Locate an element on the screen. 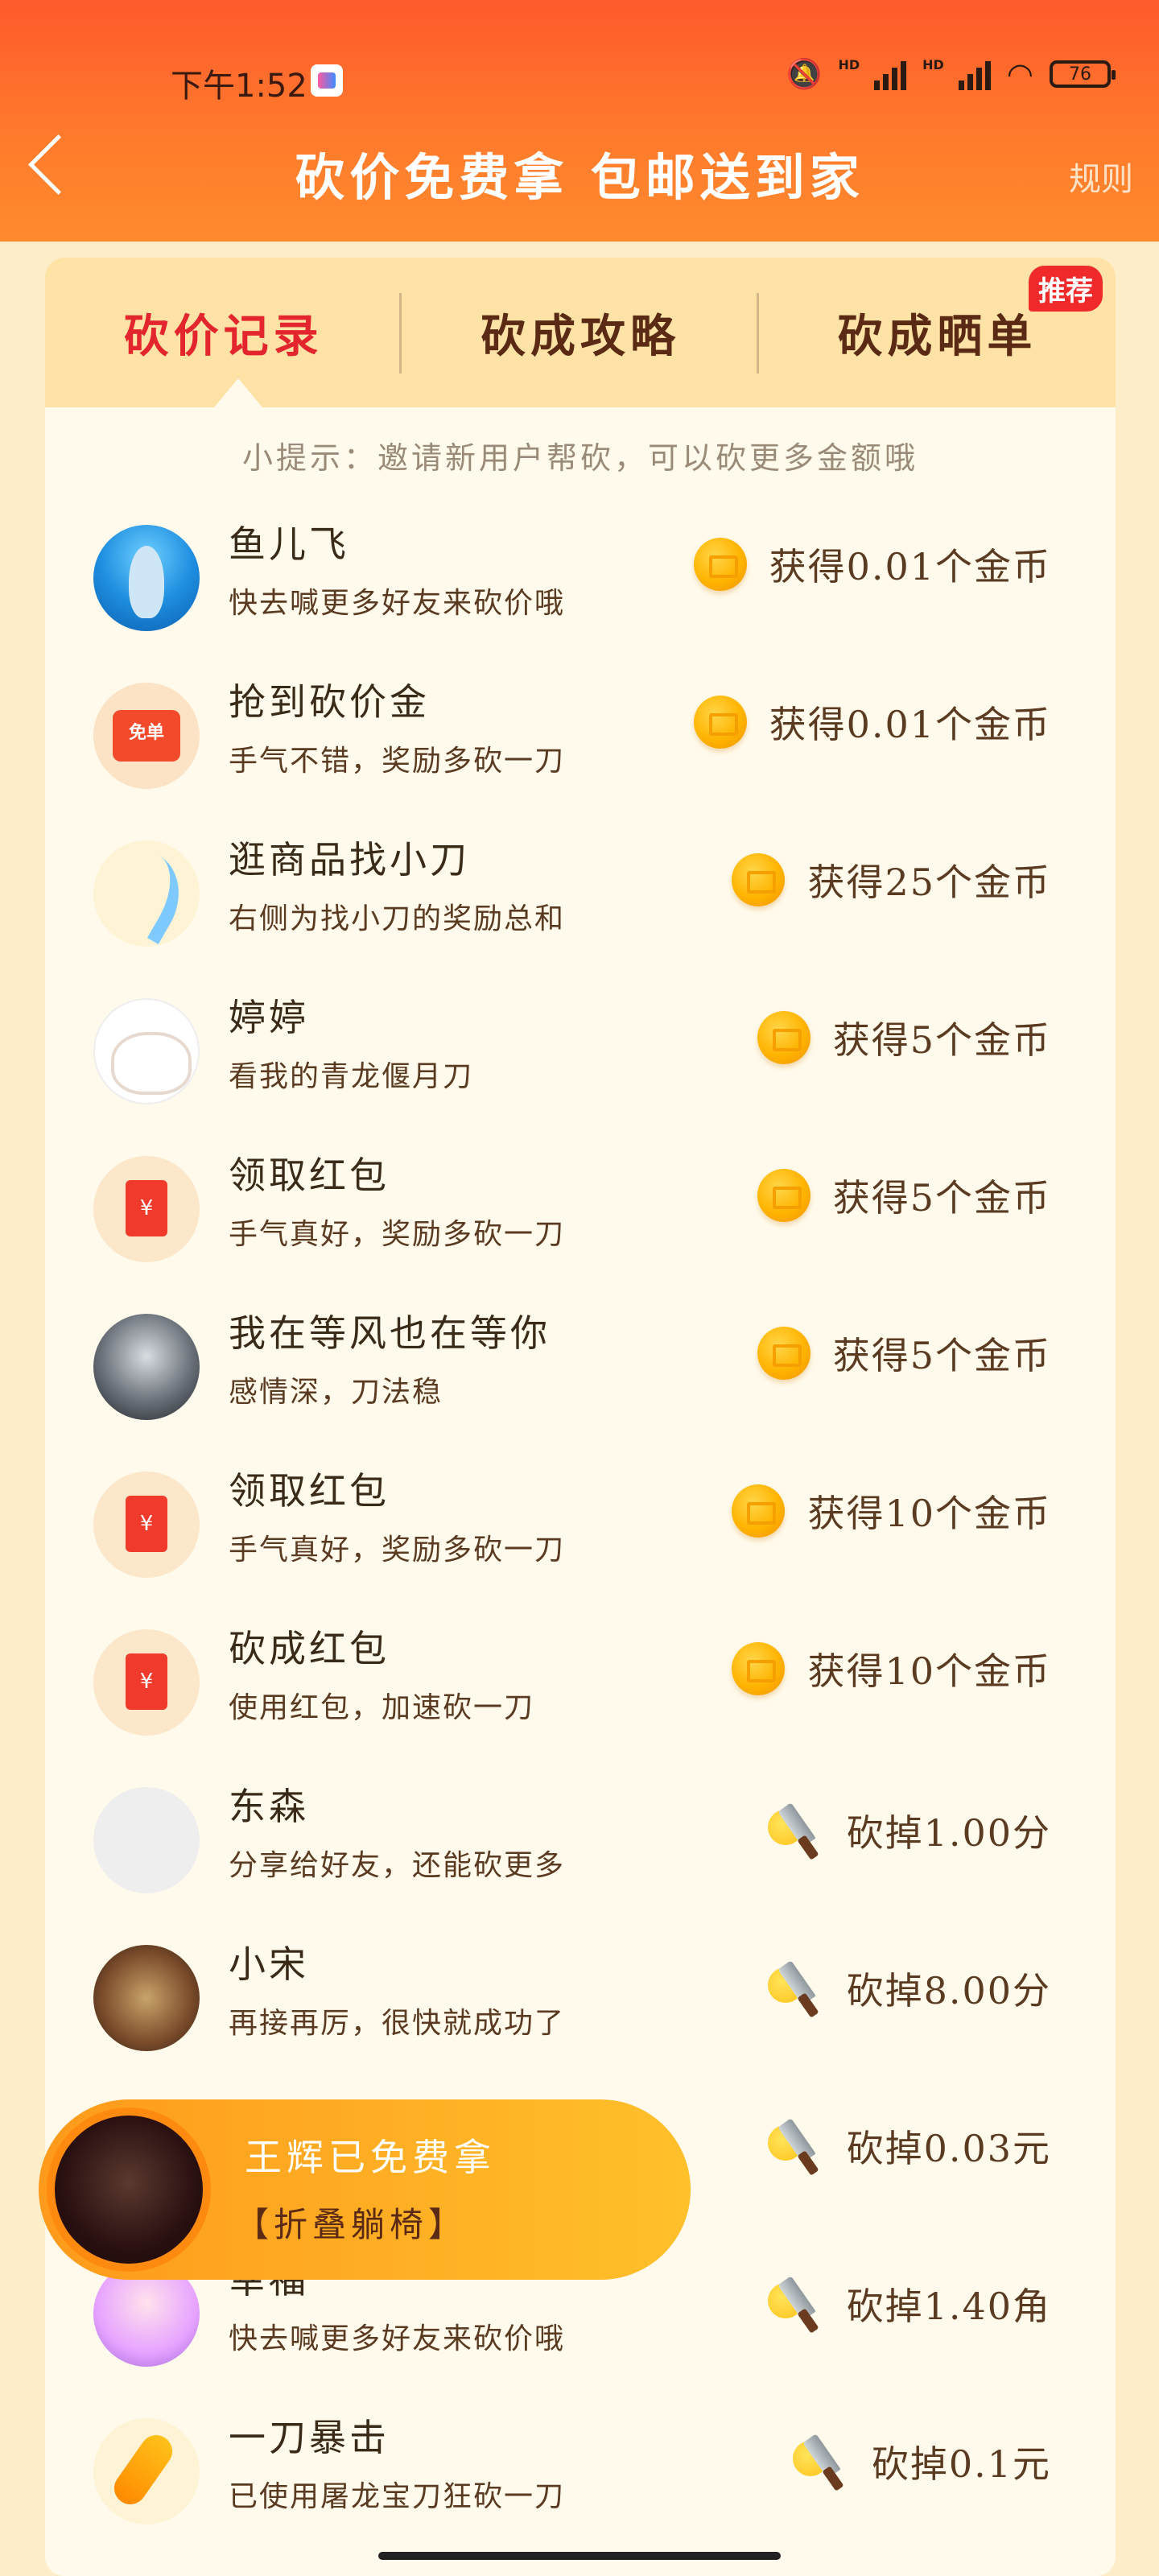 The width and height of the screenshot is (1159, 2576). tip-text: 小提示：邀请新用户帮砍，可以砍更多金额哦 is located at coordinates (579, 458).